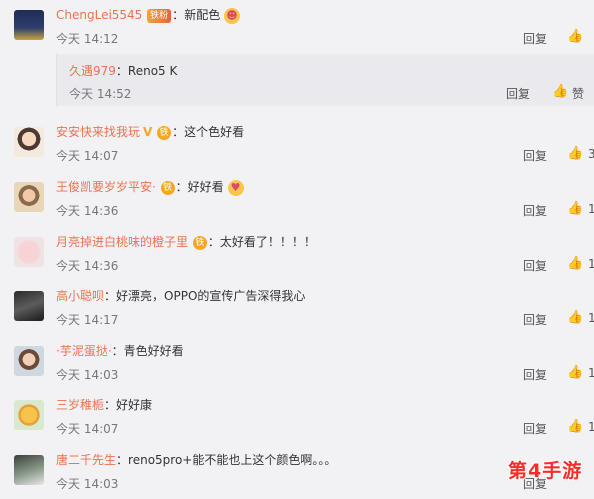  What do you see at coordinates (87, 375) in the screenshot?
I see `timestamp: 今天 14:03` at bounding box center [87, 375].